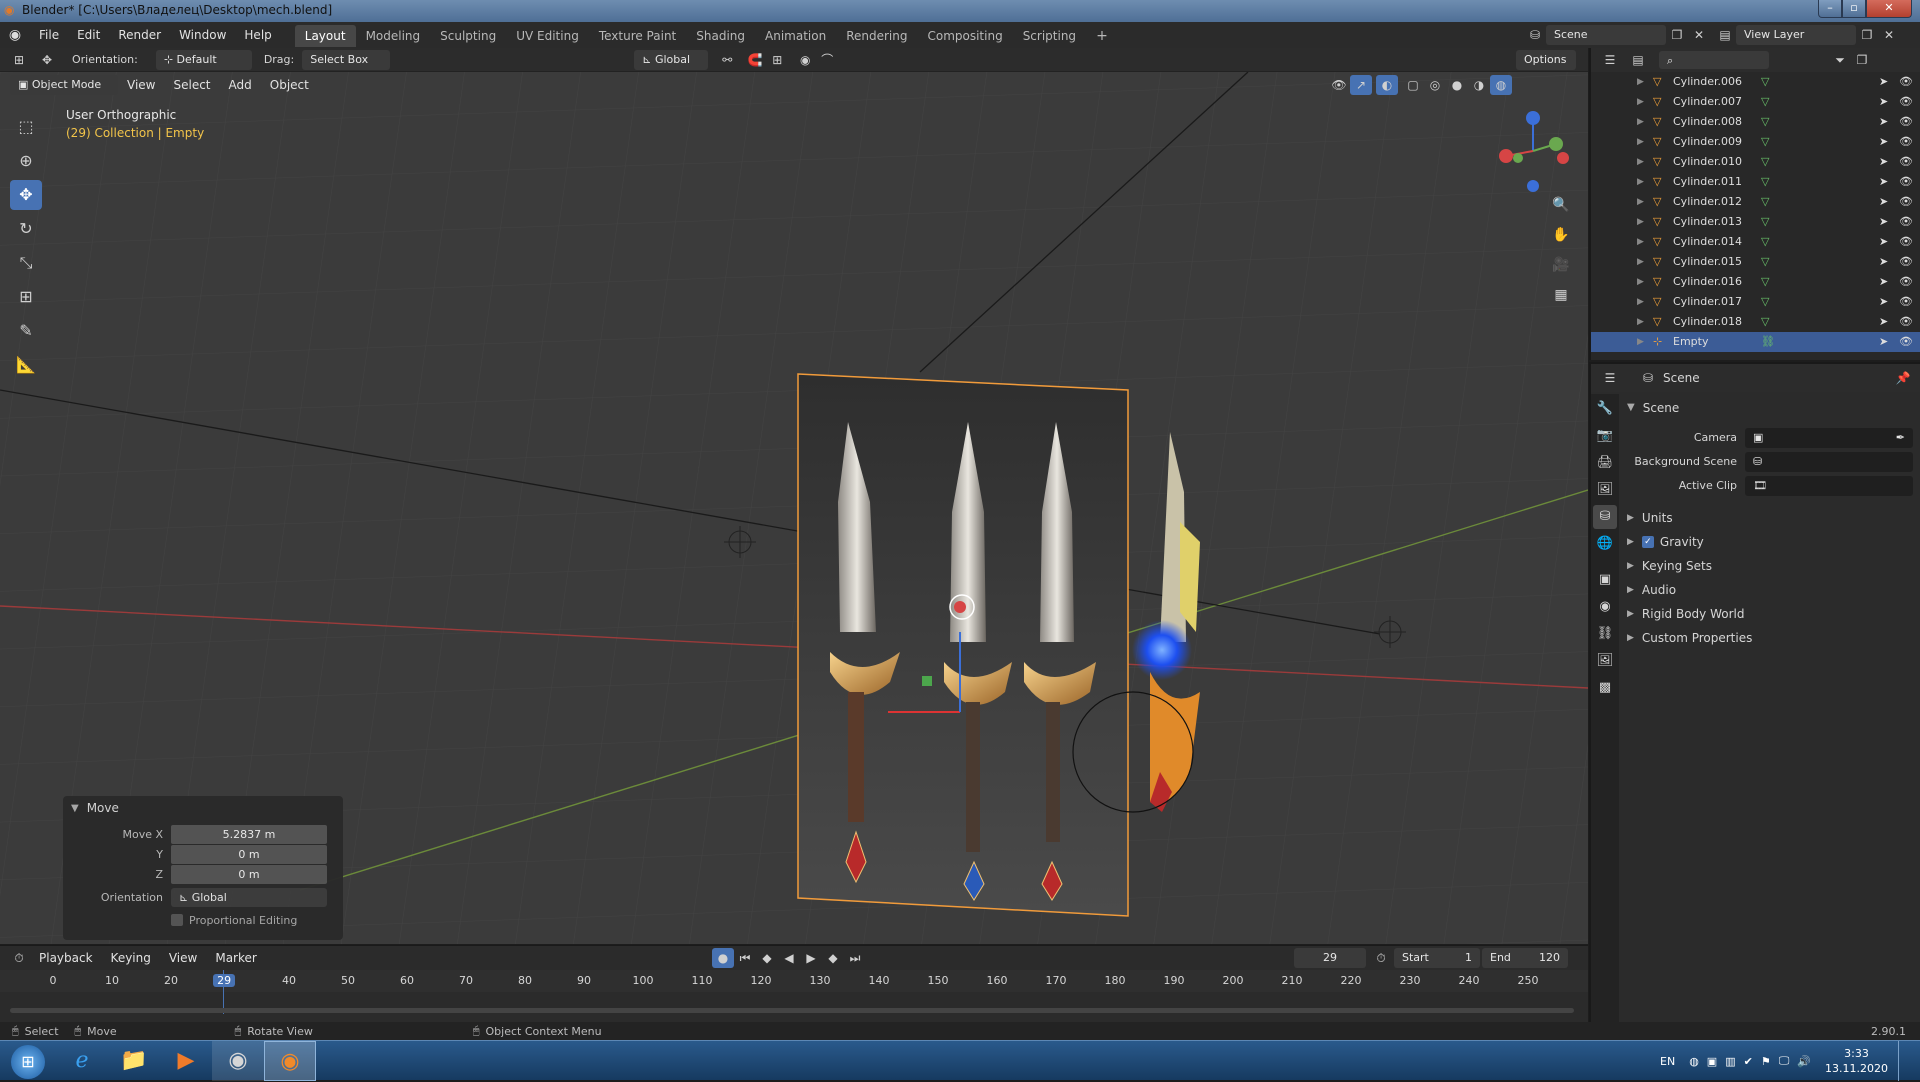 The width and height of the screenshot is (1920, 1082). What do you see at coordinates (1546, 59) in the screenshot?
I see `options-dropdown: Options` at bounding box center [1546, 59].